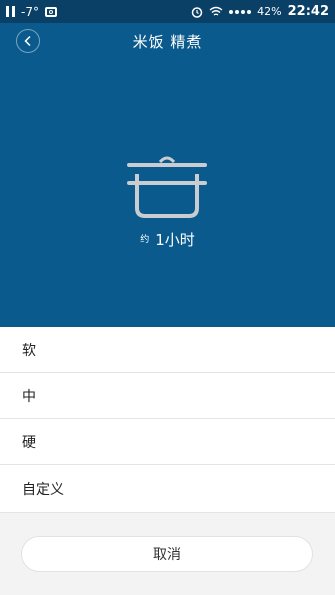 This screenshot has width=335, height=595. I want to click on status-right: 42% 22:42, so click(260, 11).